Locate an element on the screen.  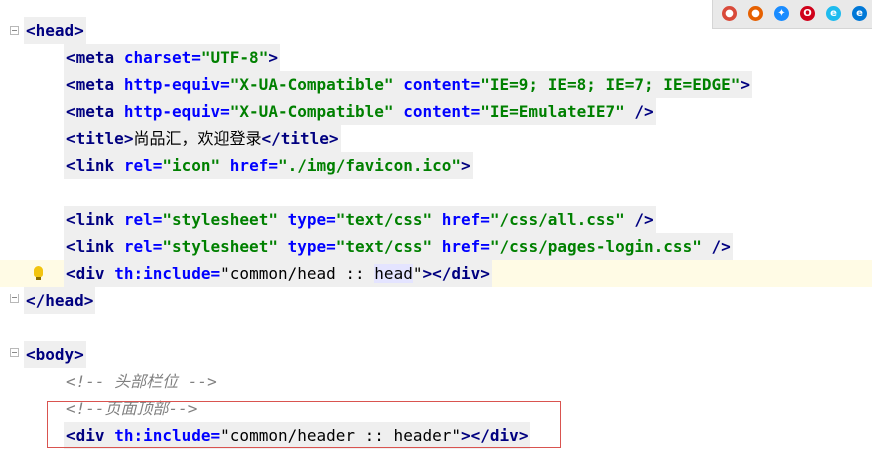
code-token: <head> is located at coordinates (55, 30).